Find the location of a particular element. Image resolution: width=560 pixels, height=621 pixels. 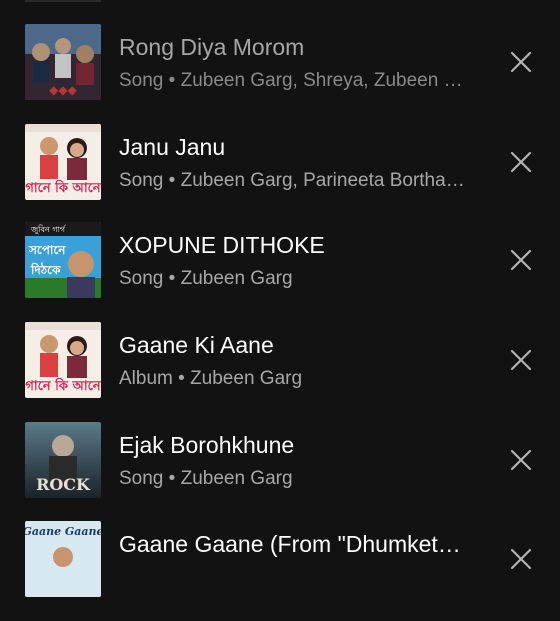

result-title: Janu Janu is located at coordinates (172, 147).